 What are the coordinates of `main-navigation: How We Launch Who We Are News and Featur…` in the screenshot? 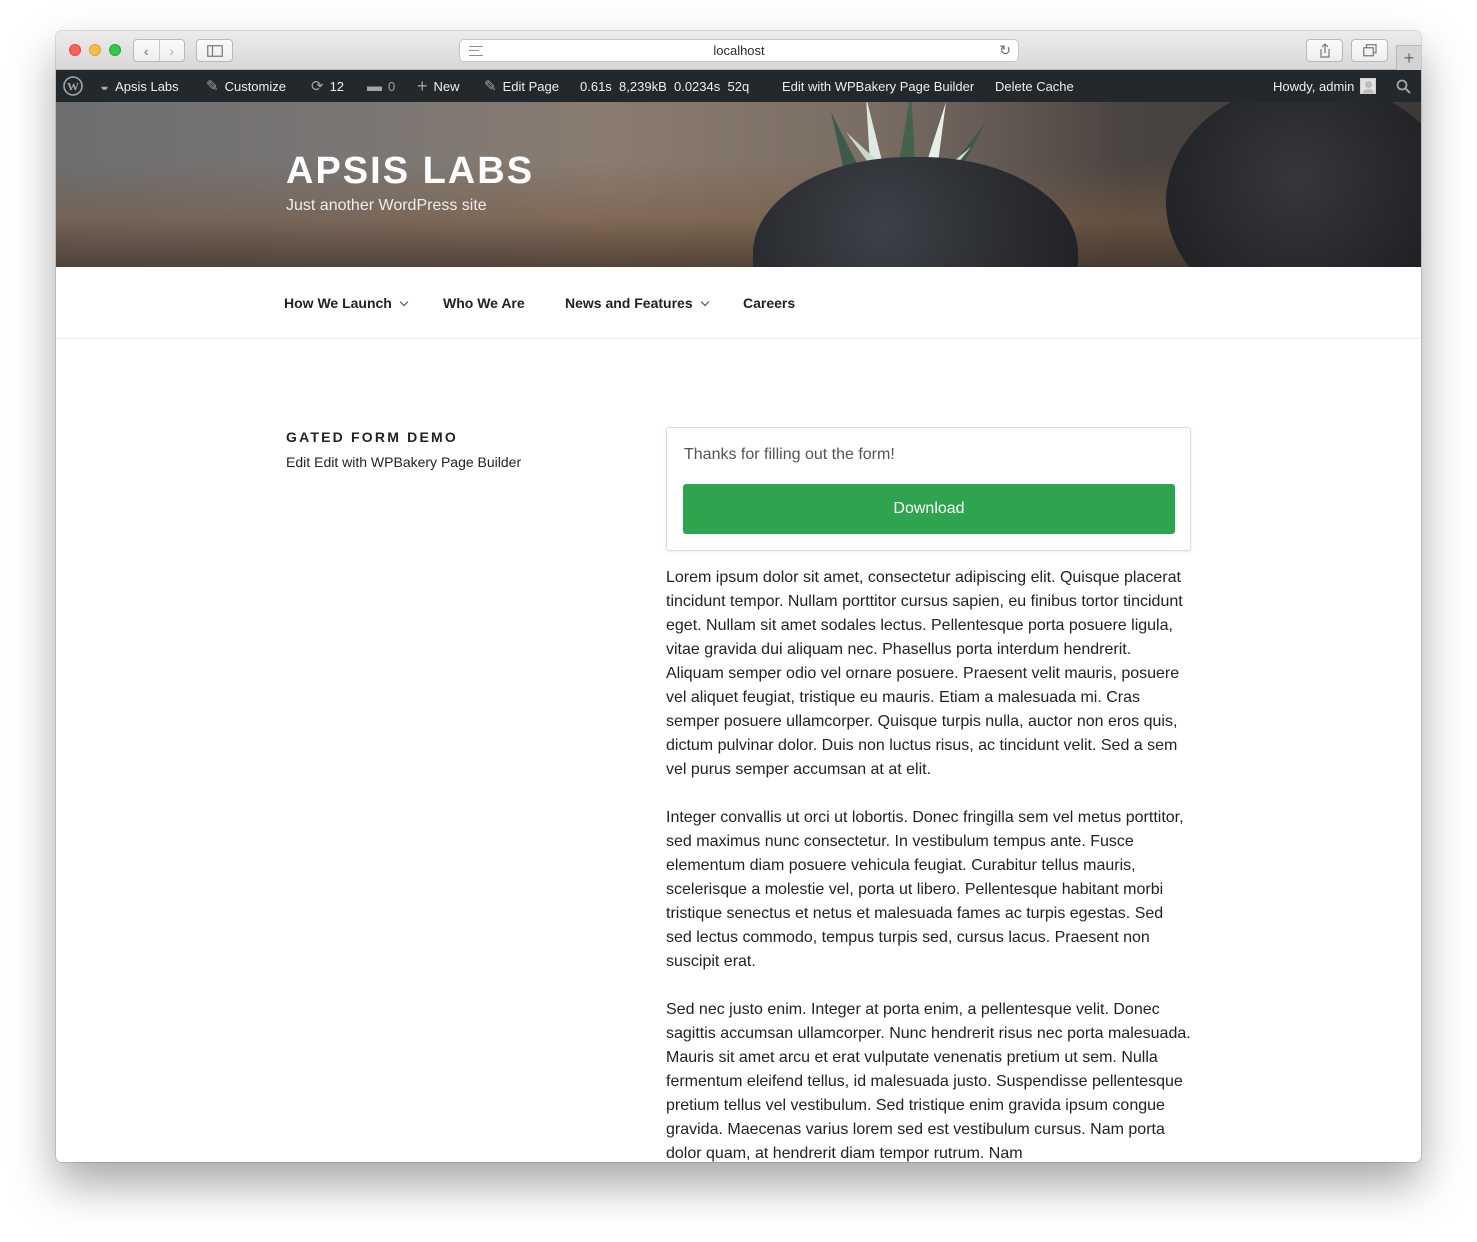 It's located at (738, 303).